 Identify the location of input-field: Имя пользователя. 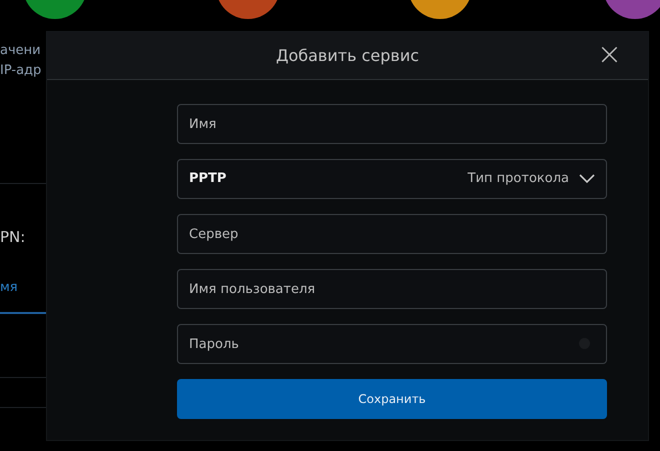
(392, 289).